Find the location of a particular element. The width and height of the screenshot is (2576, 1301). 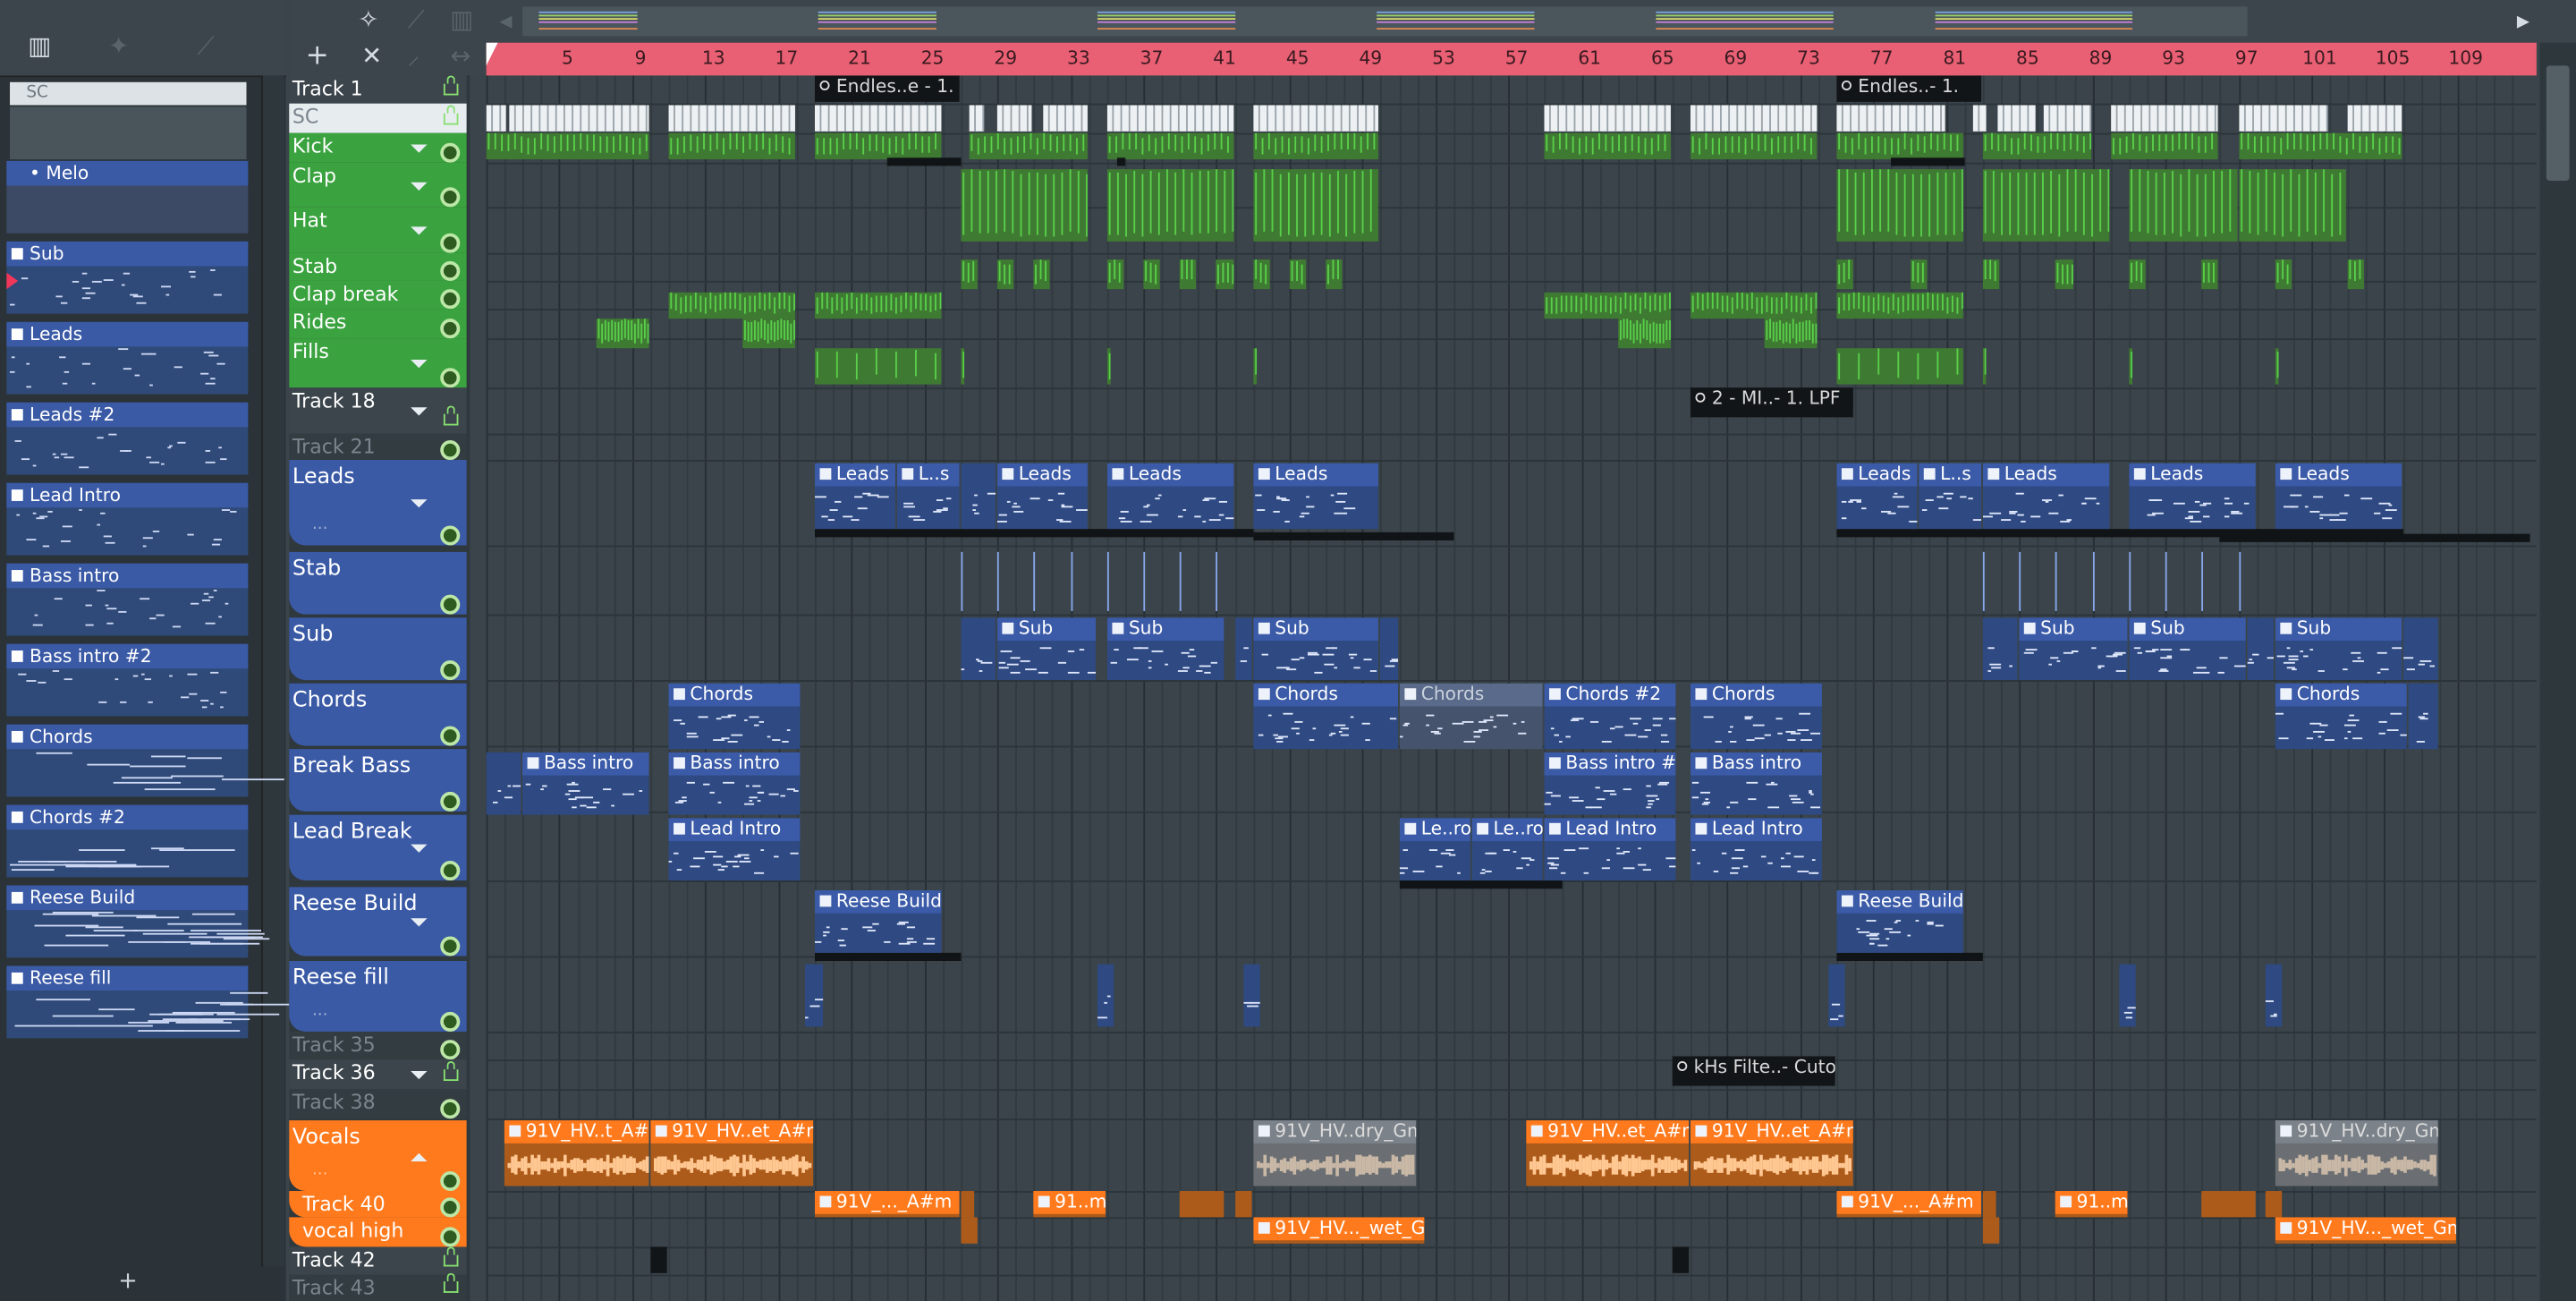

pattern-item: Bass intro is located at coordinates (127, 599).